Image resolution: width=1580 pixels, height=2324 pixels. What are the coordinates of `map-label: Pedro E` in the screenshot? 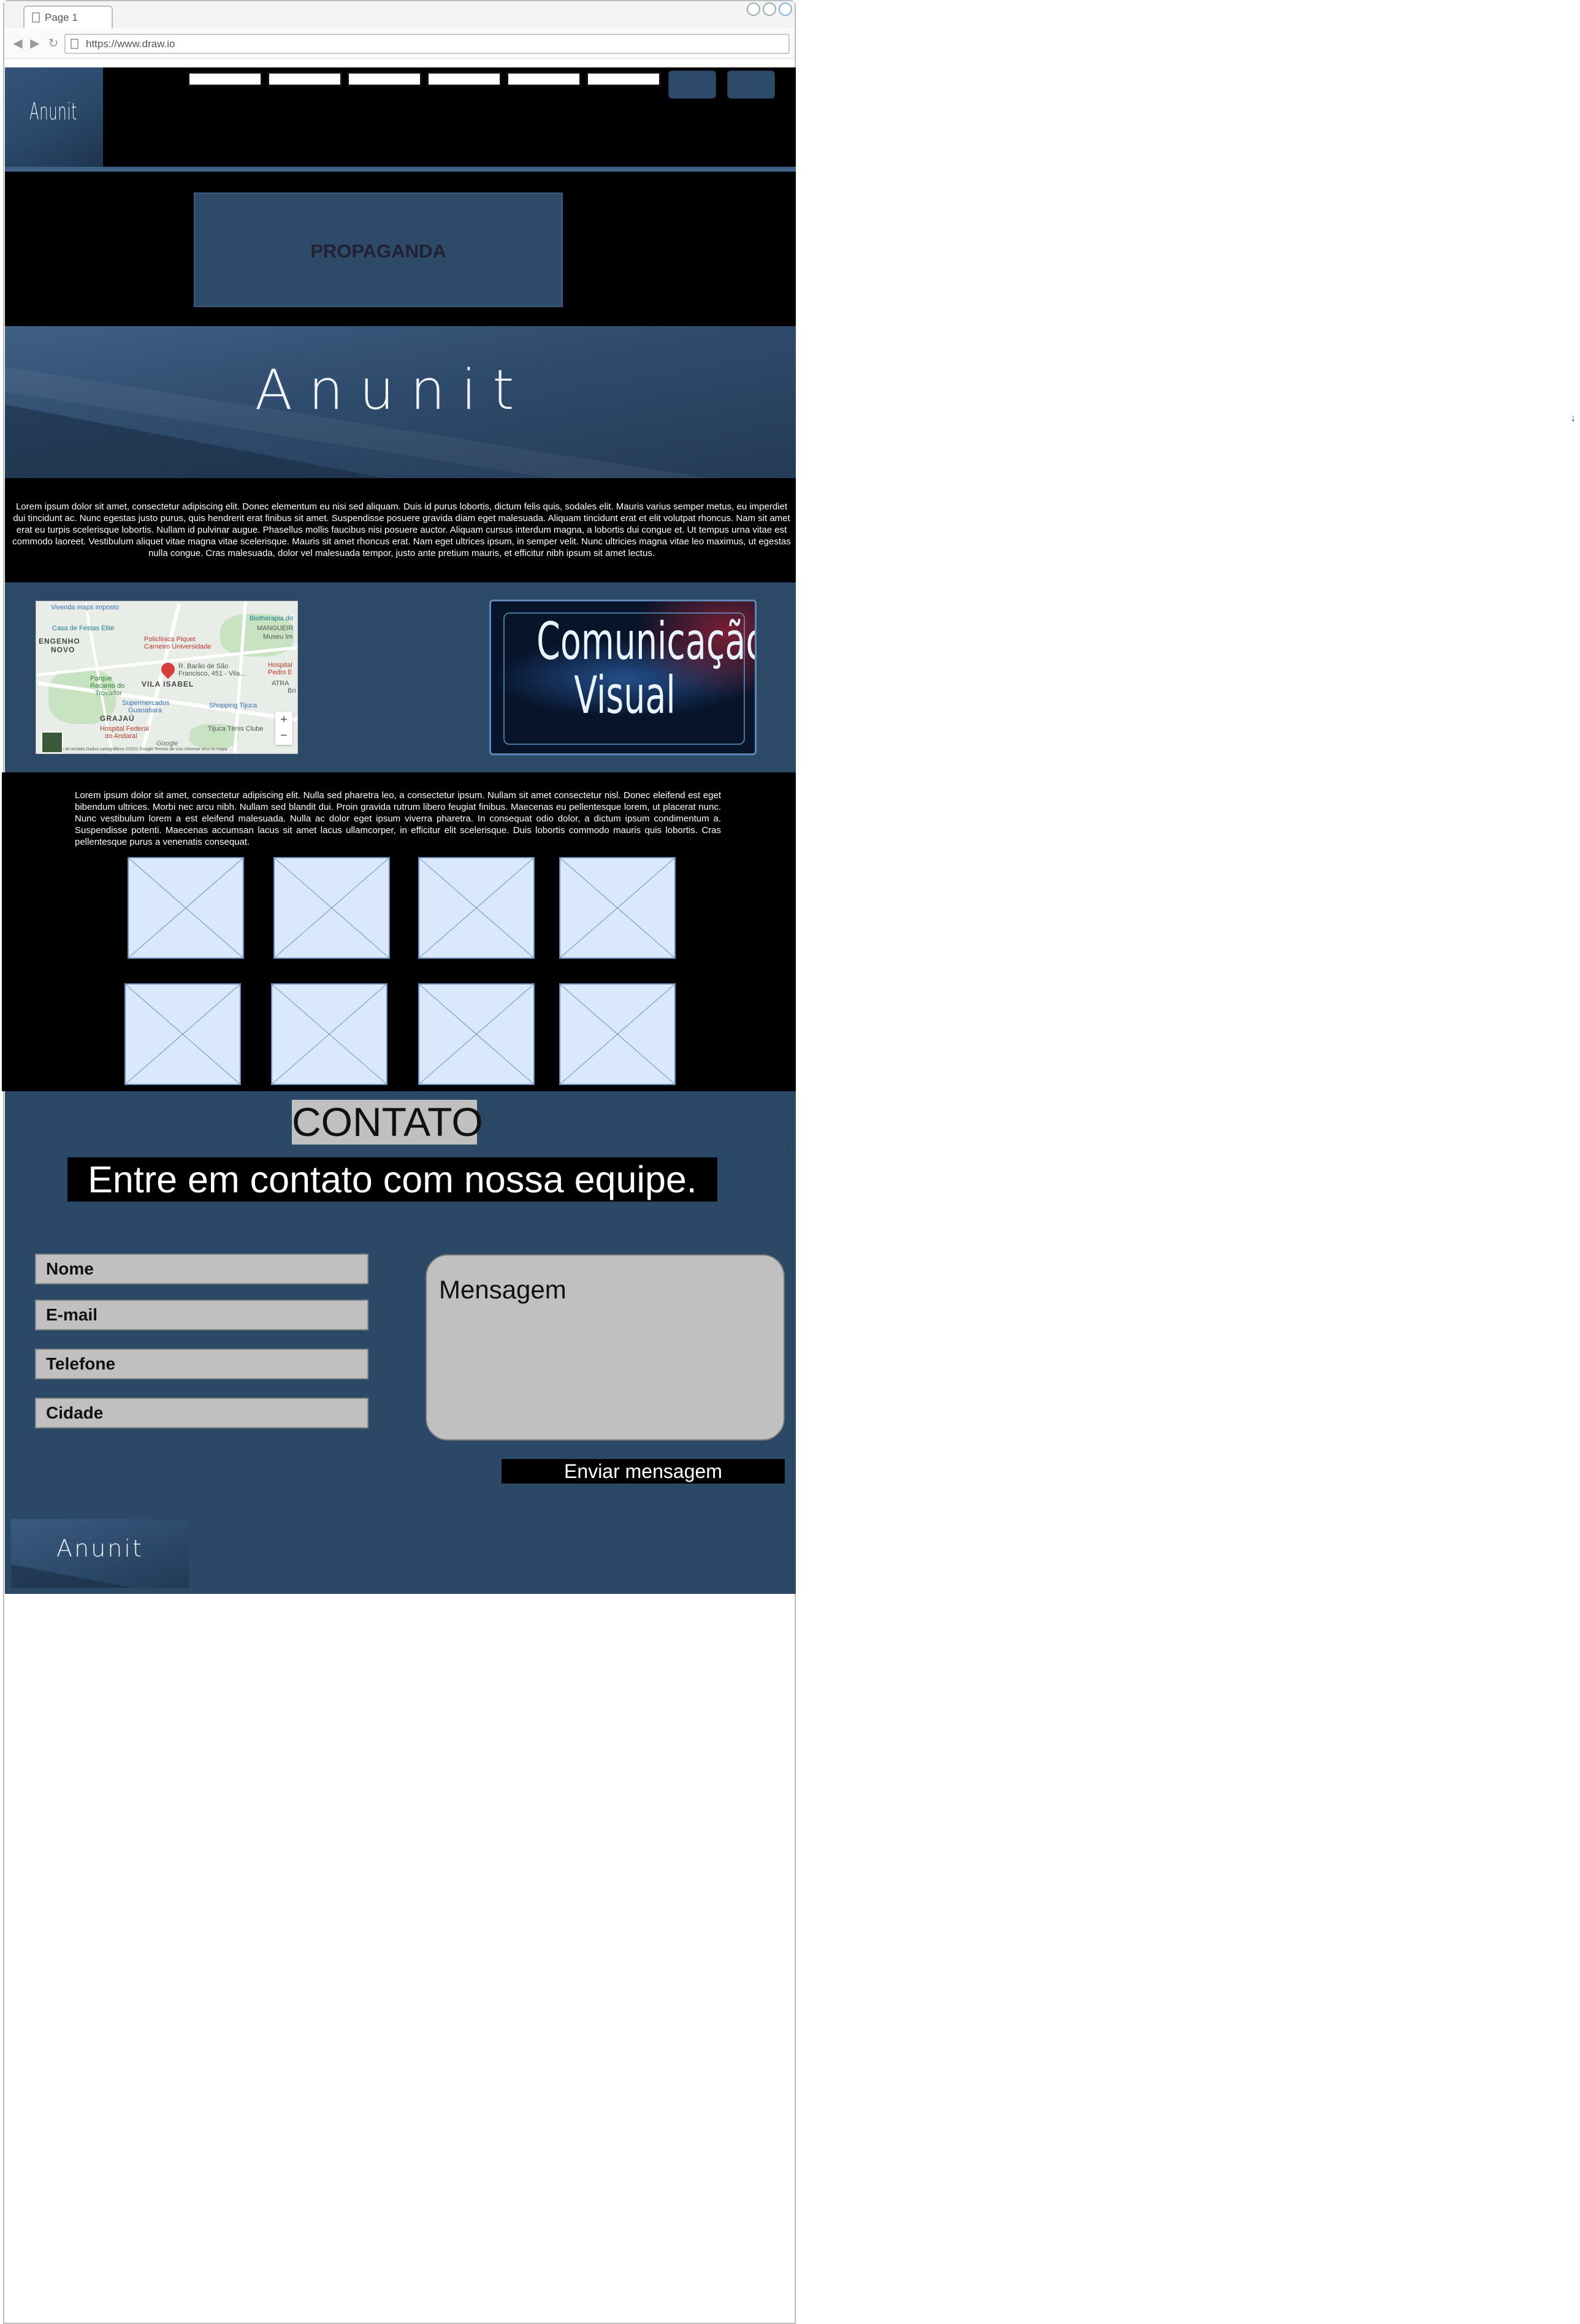 It's located at (280, 672).